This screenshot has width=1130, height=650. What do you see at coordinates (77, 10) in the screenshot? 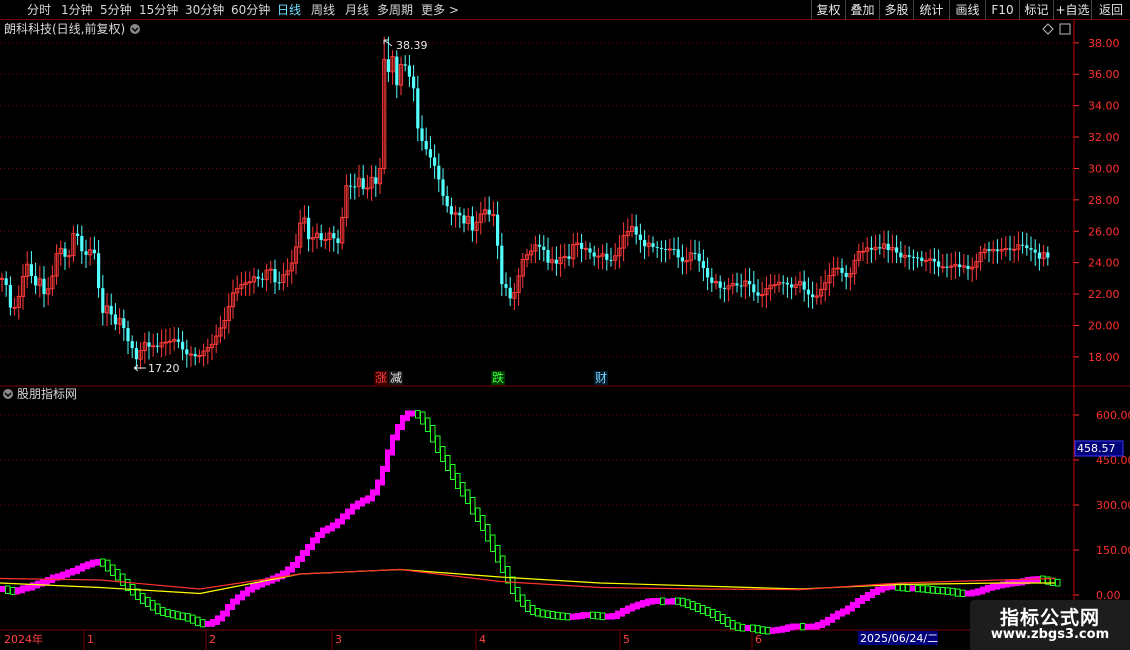
I see `period-tab-1: 1分钟` at bounding box center [77, 10].